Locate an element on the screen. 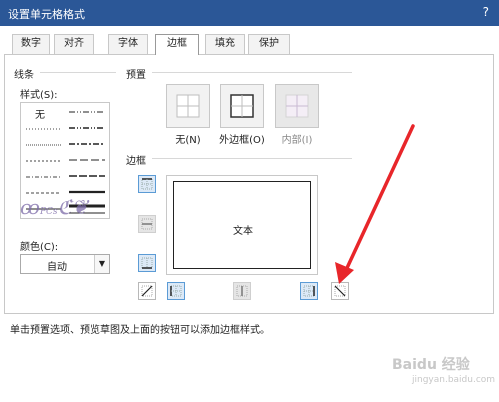  tab-border: 边框 is located at coordinates (177, 44).